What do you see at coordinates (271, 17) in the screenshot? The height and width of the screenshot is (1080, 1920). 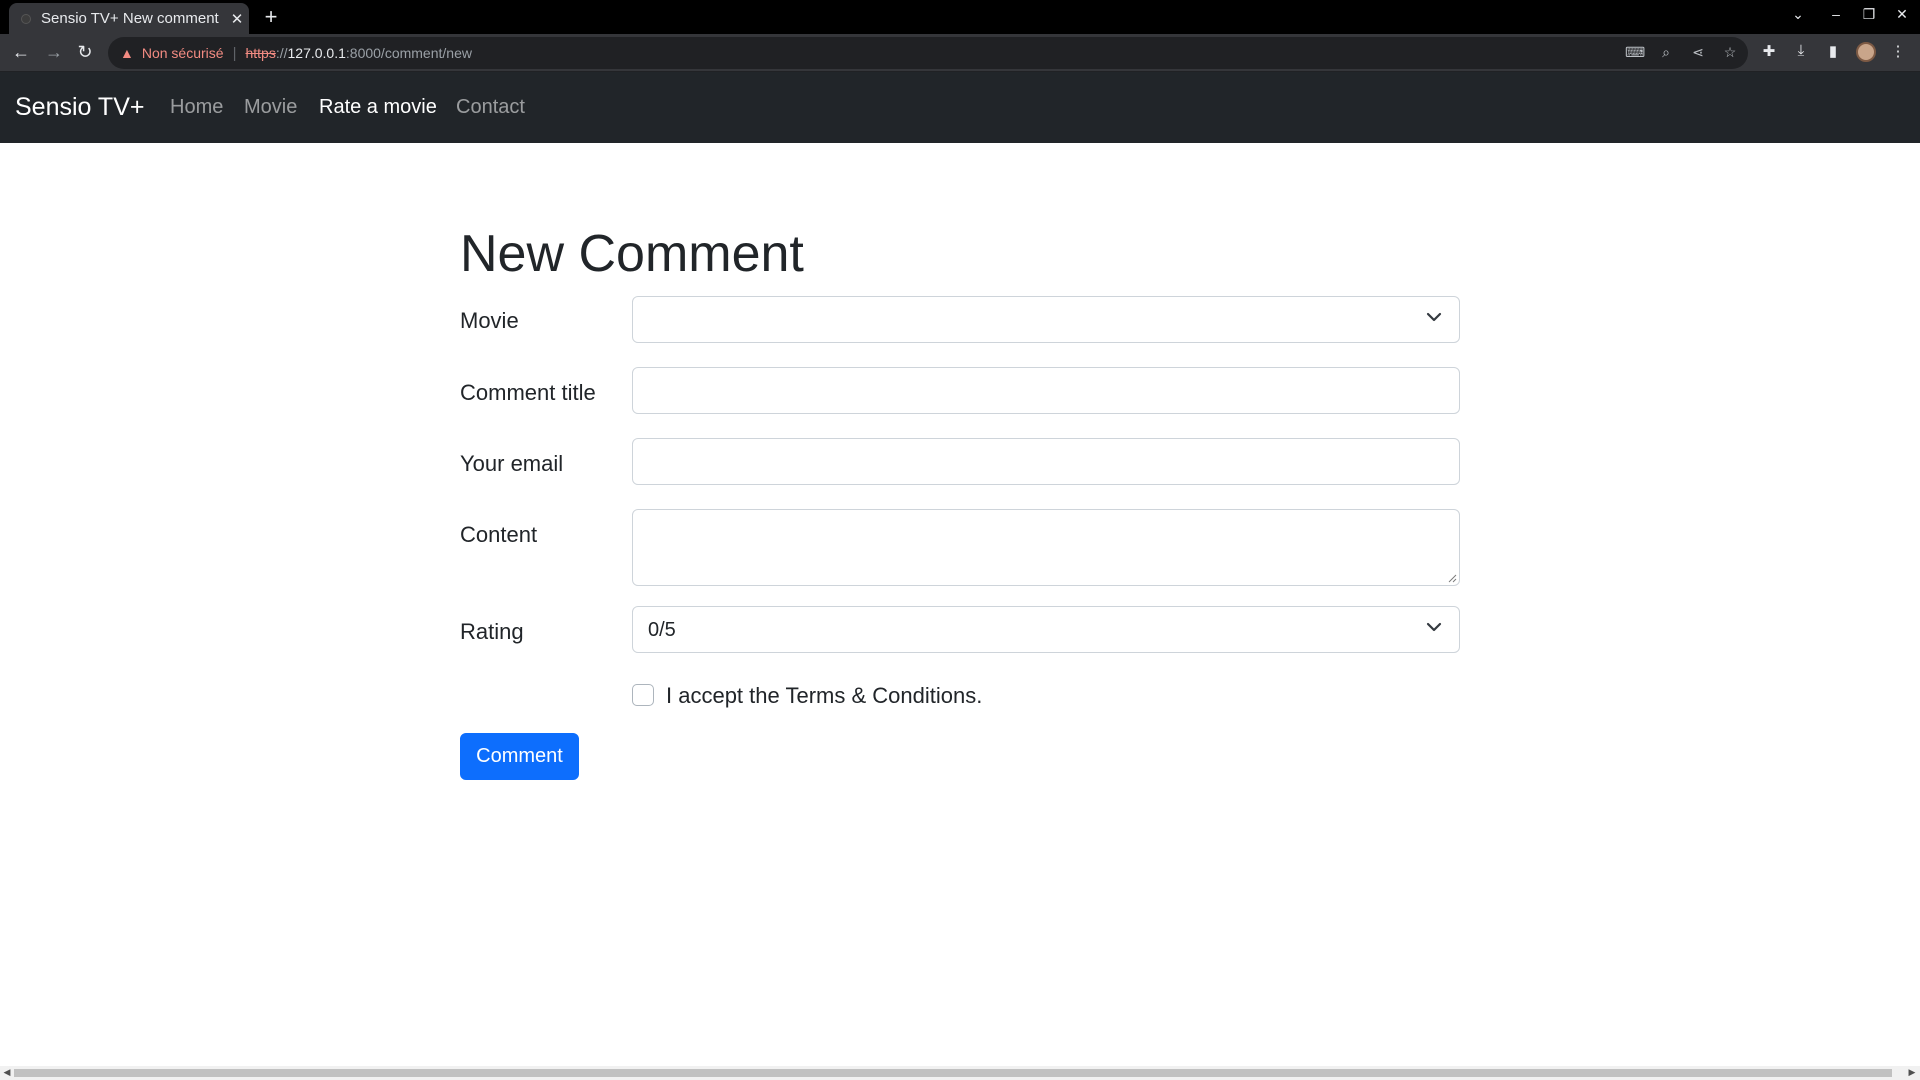 I see `new-tab-button: +` at bounding box center [271, 17].